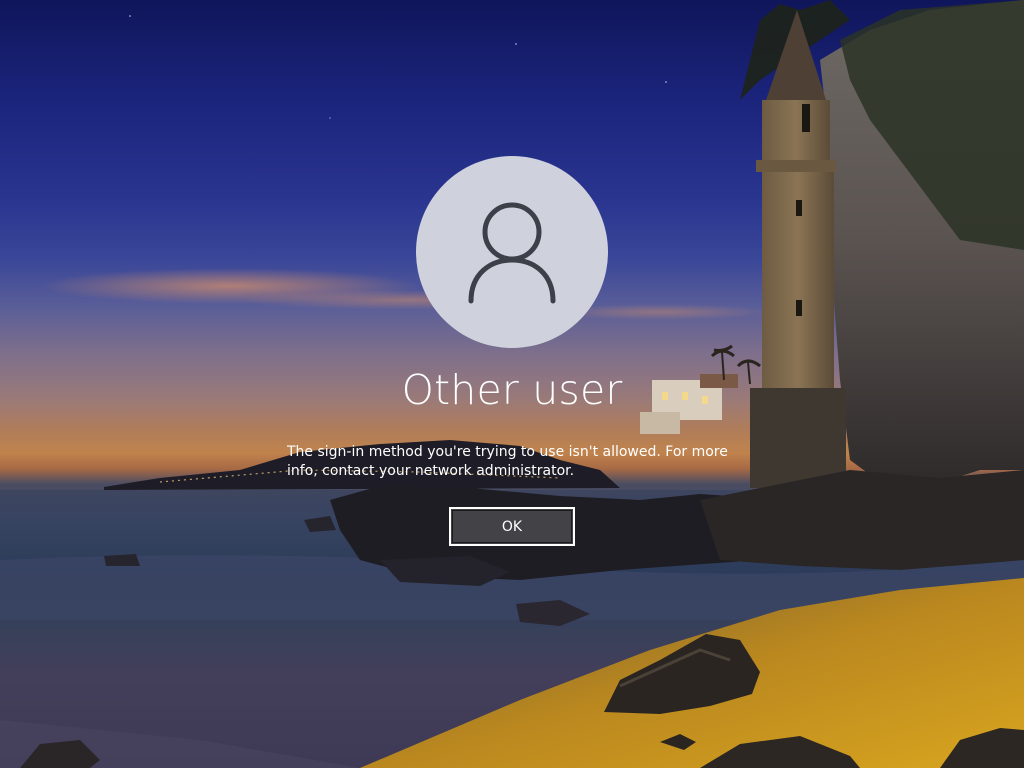 This screenshot has width=1024, height=768. What do you see at coordinates (660, 423) in the screenshot?
I see `cliff-house` at bounding box center [660, 423].